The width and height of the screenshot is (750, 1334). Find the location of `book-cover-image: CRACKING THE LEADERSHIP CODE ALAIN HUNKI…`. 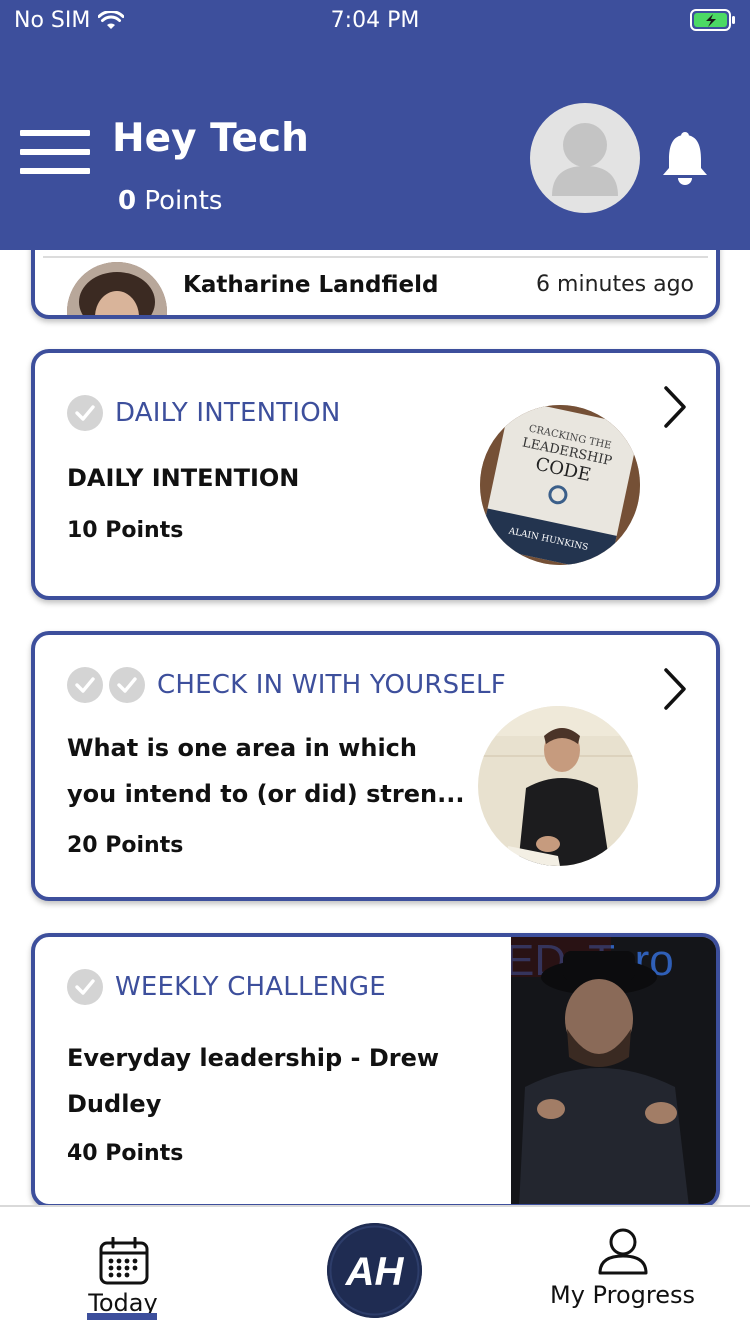

book-cover-image: CRACKING THE LEADERSHIP CODE ALAIN HUNKI… is located at coordinates (560, 485).